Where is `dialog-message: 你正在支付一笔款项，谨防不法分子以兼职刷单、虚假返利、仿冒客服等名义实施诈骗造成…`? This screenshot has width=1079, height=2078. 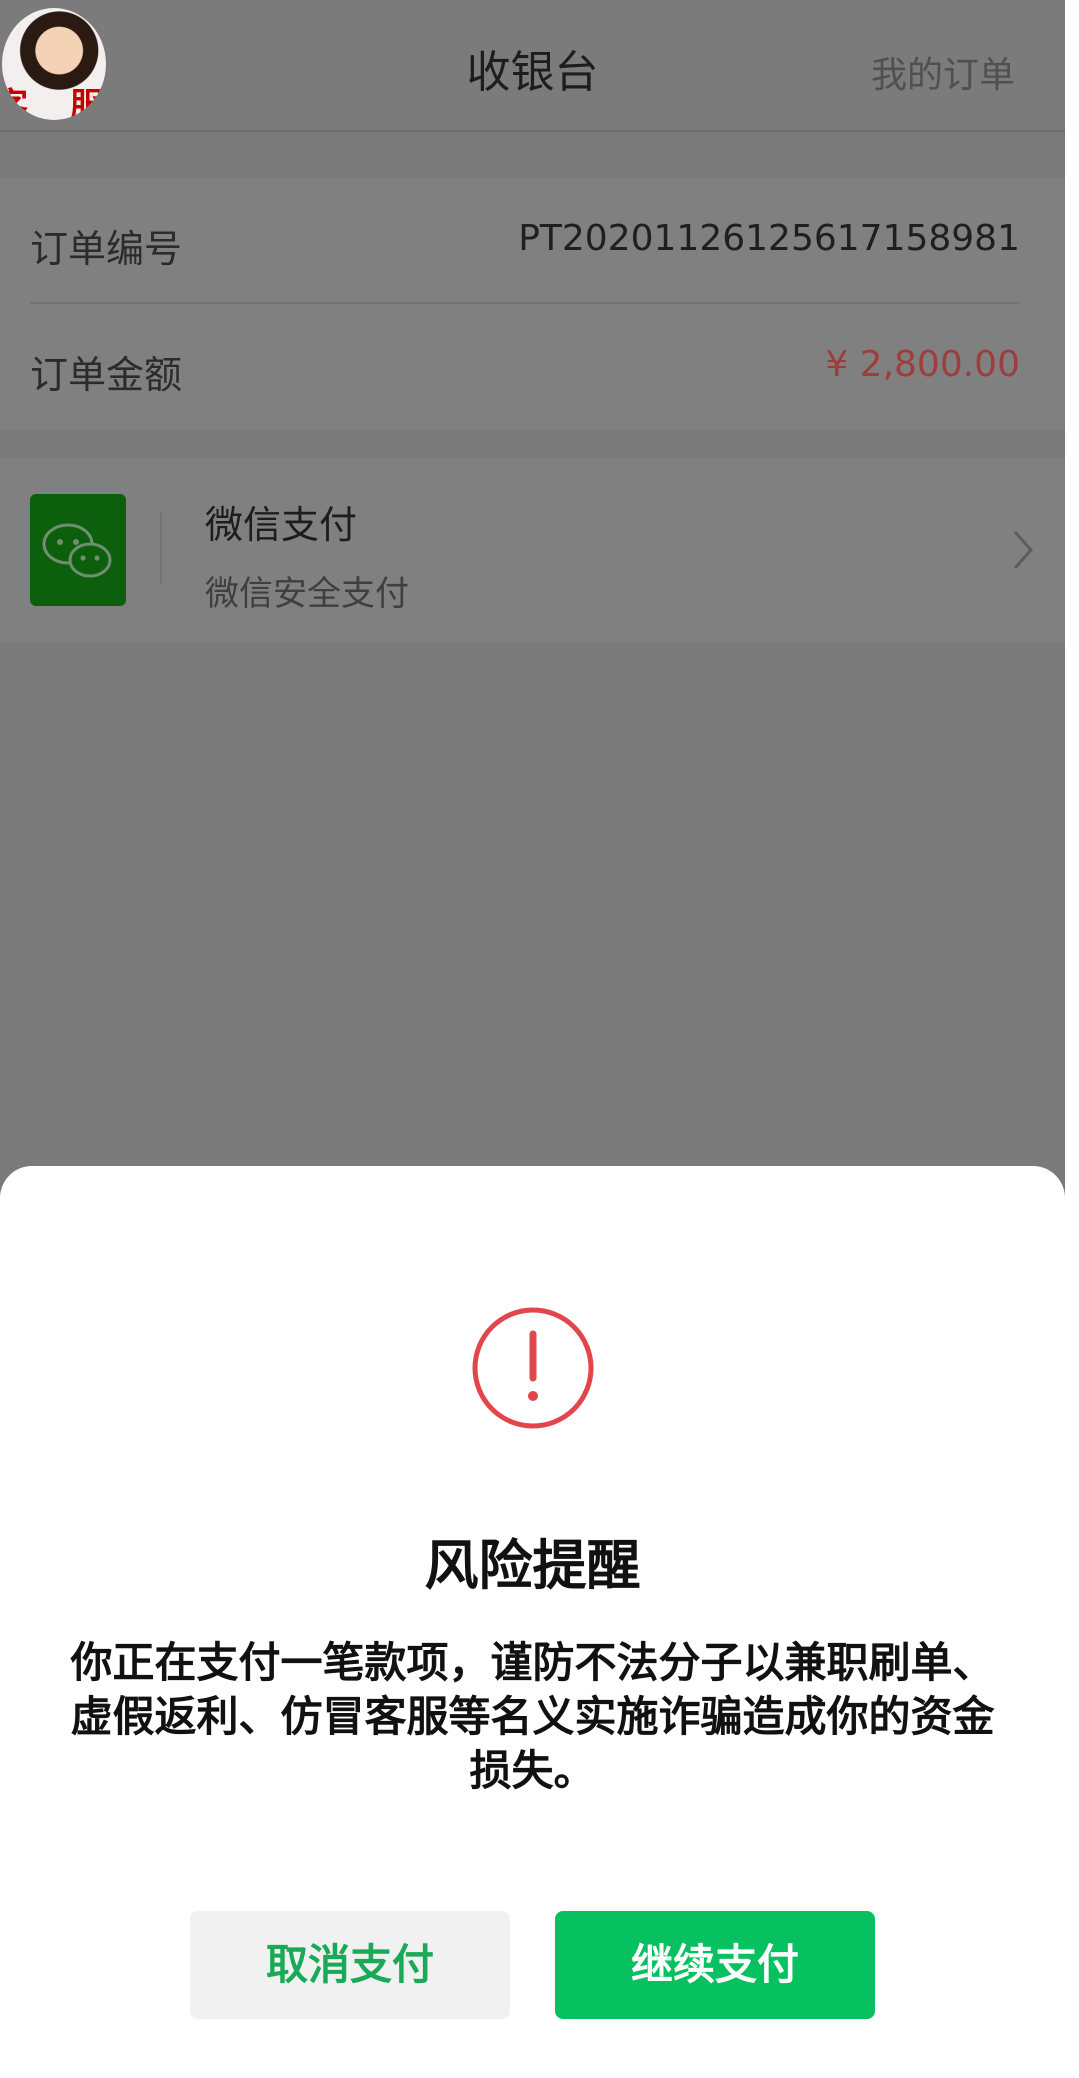 dialog-message: 你正在支付一笔款项，谨防不法分子以兼职刷单、虚假返利、仿冒客服等名义实施诈骗造成… is located at coordinates (532, 1716).